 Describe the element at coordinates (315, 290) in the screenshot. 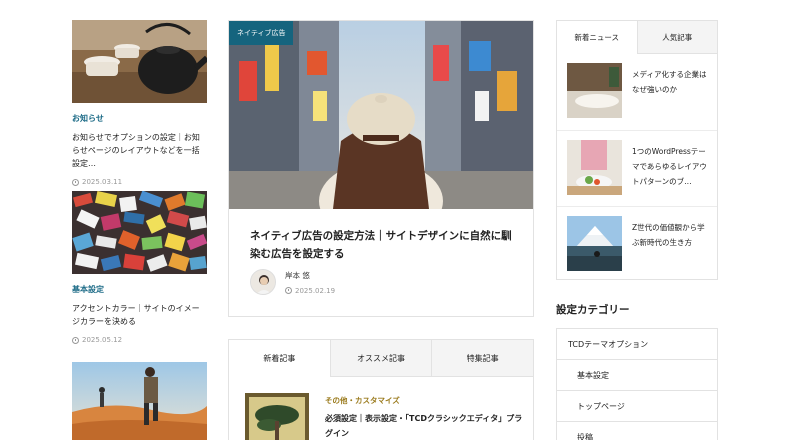

I see `featured-date-text: 2025.02.19` at that location.